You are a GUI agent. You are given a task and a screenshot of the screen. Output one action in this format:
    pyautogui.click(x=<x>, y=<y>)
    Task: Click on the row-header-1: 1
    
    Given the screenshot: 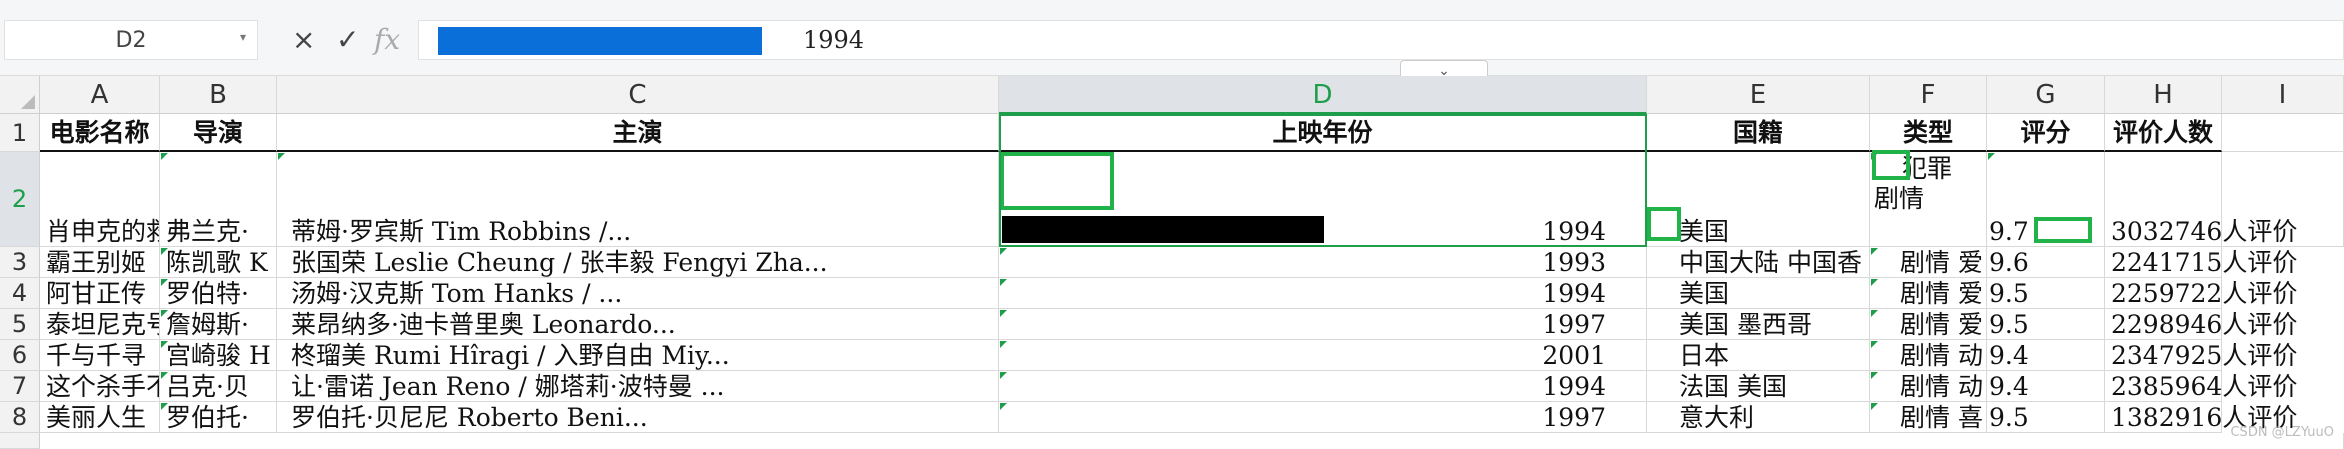 What is the action you would take?
    pyautogui.click(x=20, y=133)
    